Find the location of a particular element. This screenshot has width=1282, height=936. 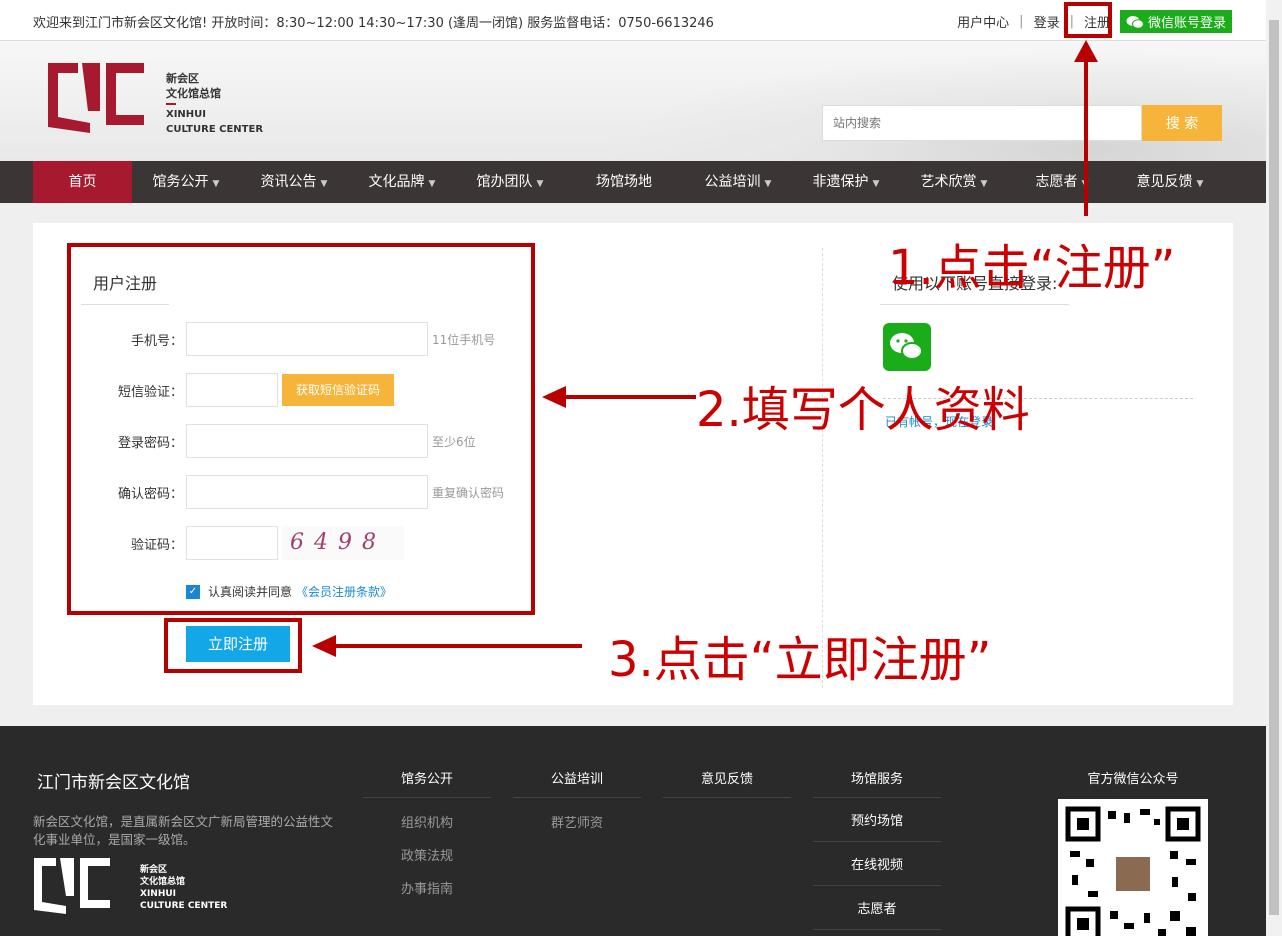

site-search: 搜 索 is located at coordinates (1022, 123).